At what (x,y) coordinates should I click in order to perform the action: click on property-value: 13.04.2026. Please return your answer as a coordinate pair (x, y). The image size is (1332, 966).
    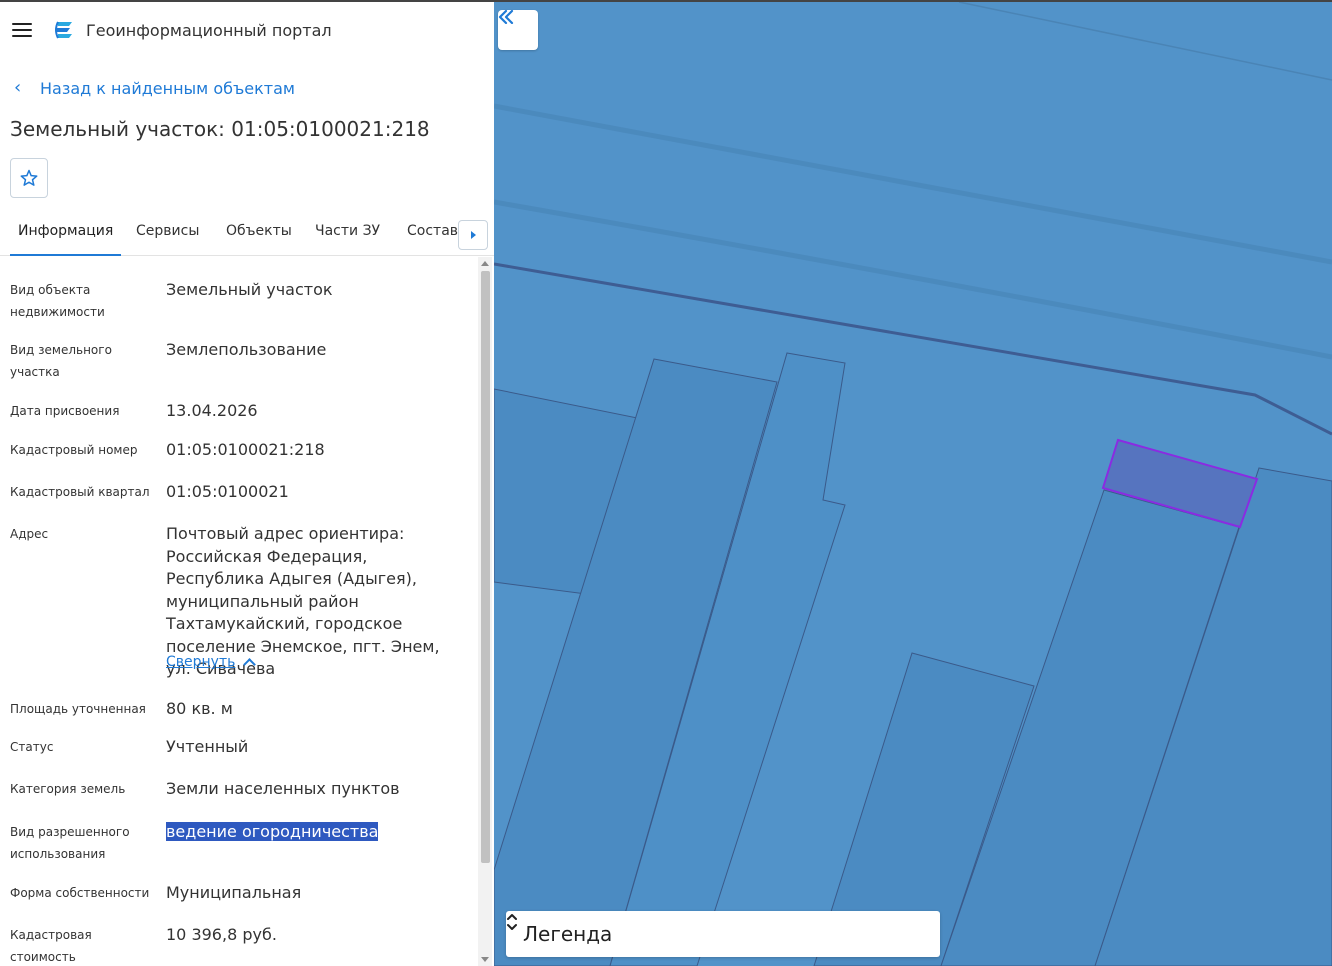
    Looking at the image, I should click on (212, 410).